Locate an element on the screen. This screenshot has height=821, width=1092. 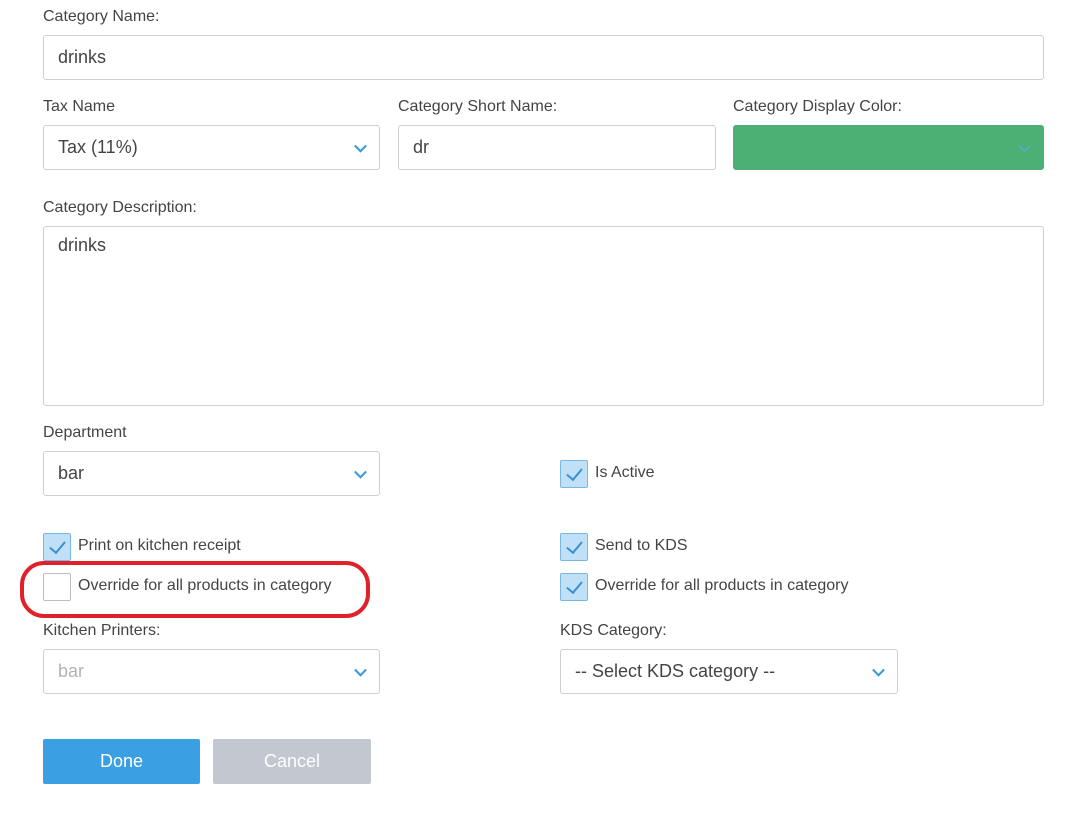
department-select: bar is located at coordinates (211, 473).